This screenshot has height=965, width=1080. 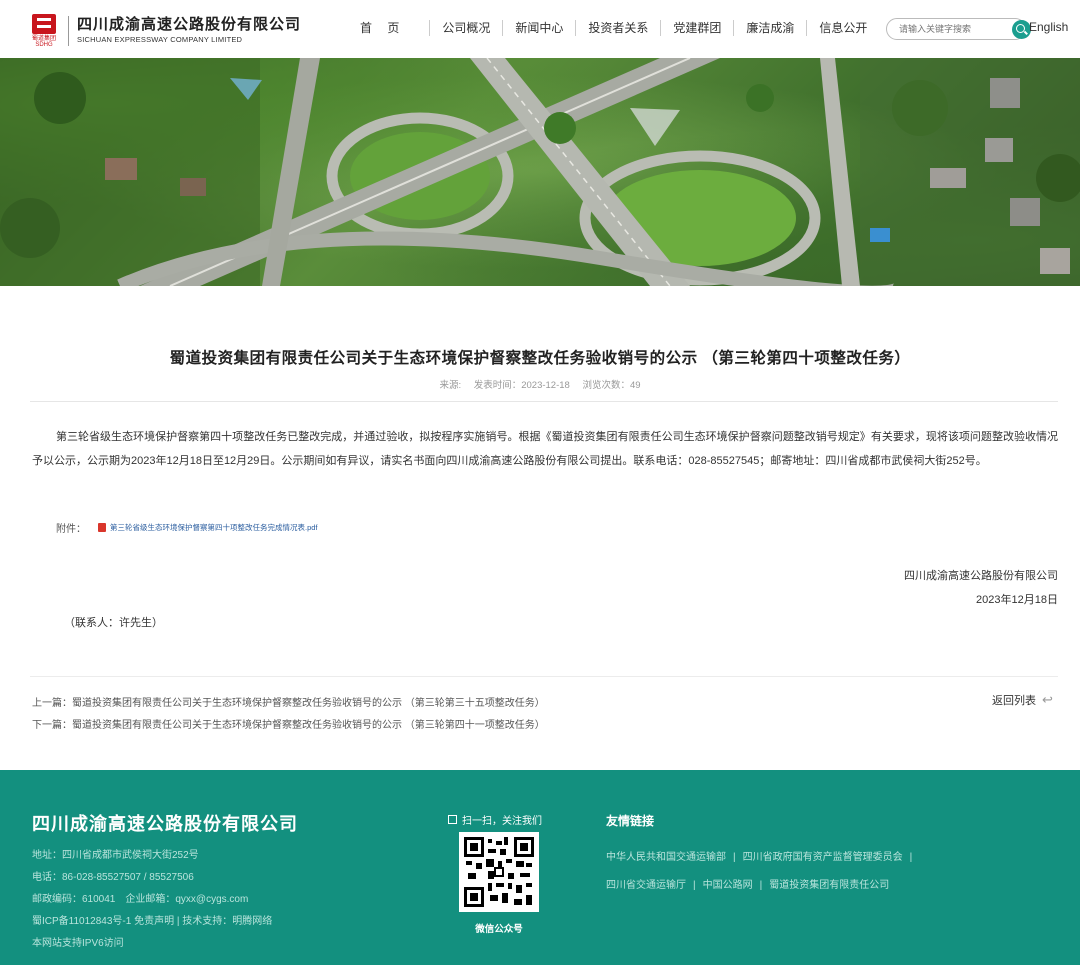 I want to click on footer-postal-email: 邮政编码：610041 企业邮箱：qyxx@cygs.com, so click(x=140, y=899).